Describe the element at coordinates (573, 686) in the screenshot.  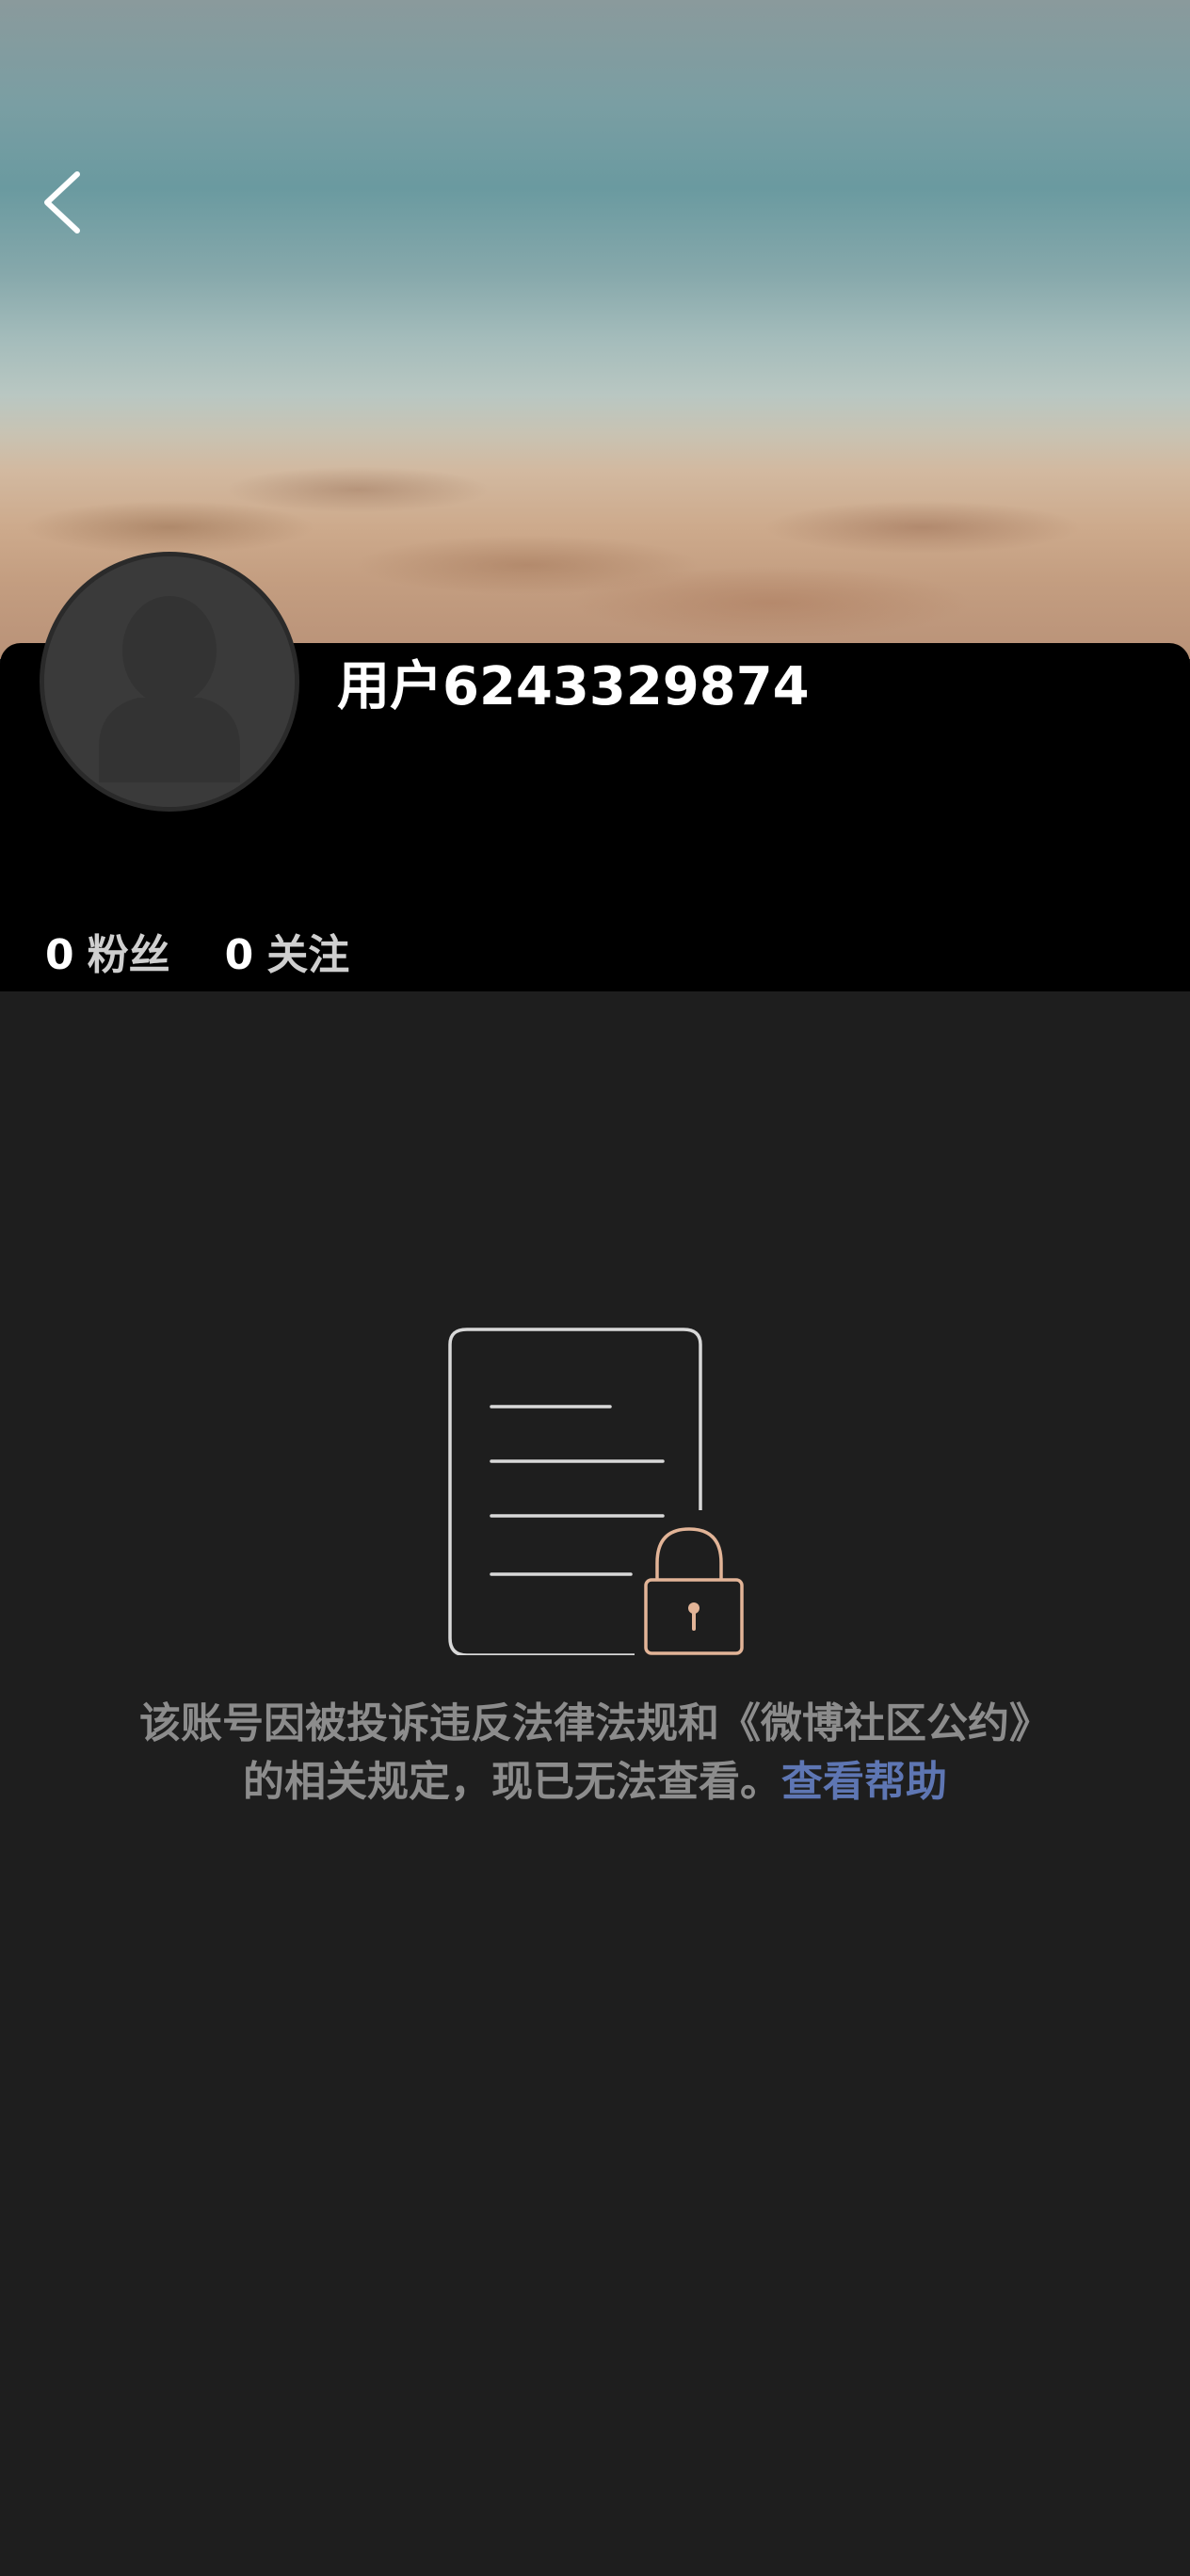
I see `username: 用户6243329874` at that location.